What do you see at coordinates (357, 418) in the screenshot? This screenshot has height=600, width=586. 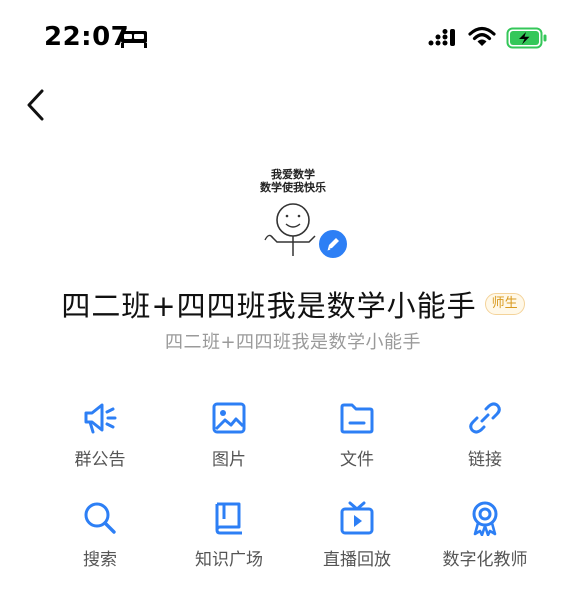 I see `folder-icon` at bounding box center [357, 418].